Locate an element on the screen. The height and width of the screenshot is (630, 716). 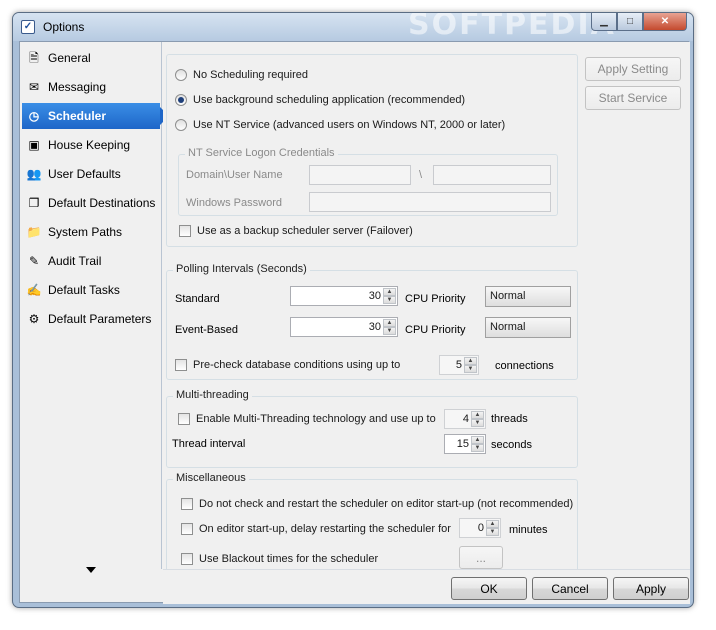
radio-selected-icon is located at coordinates (181, 100).